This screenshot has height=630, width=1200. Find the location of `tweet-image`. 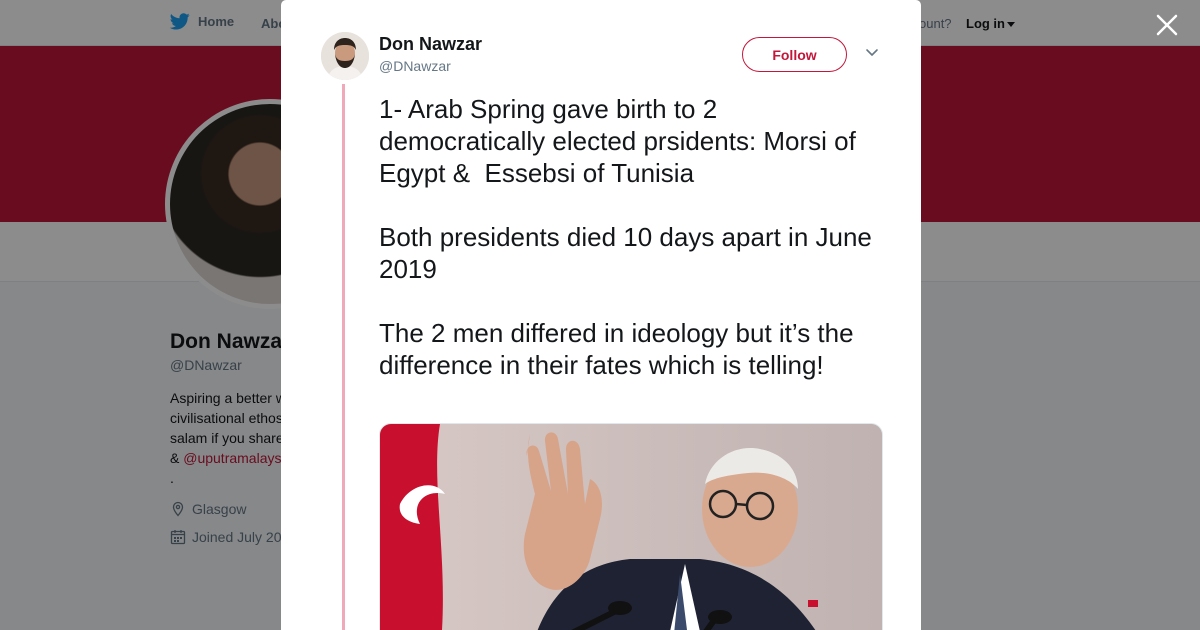

tweet-image is located at coordinates (631, 526).